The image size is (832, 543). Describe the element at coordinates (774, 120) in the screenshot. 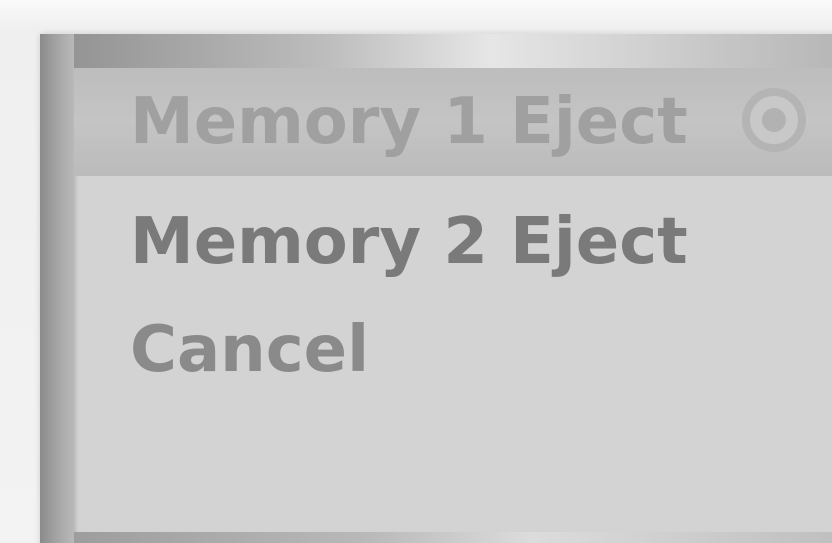

I see `radio-selected-icon` at that location.